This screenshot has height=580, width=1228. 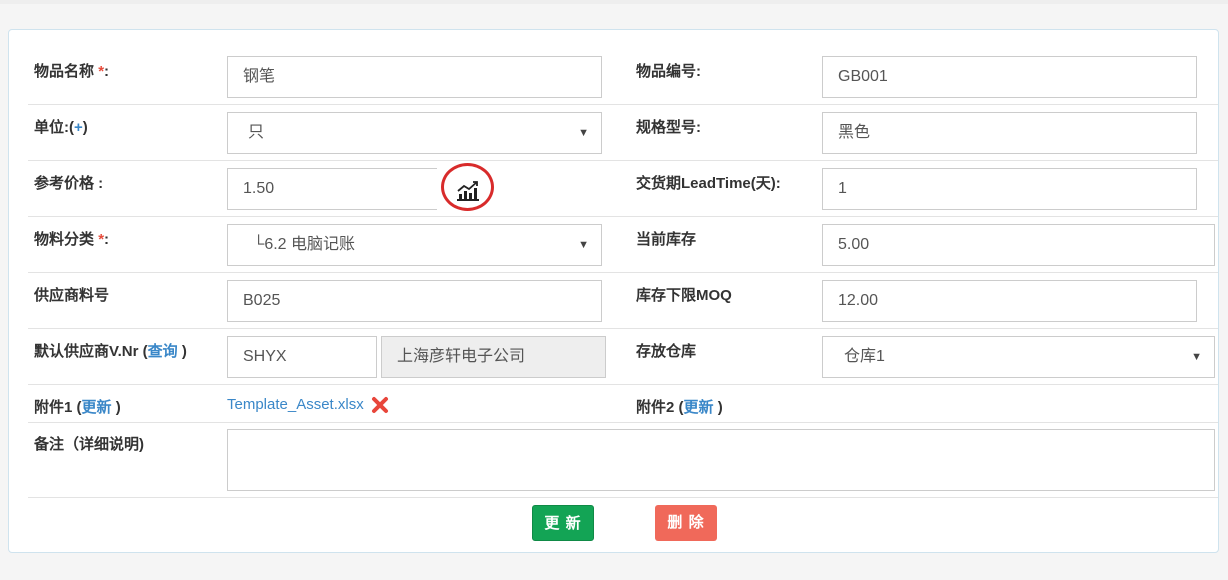 What do you see at coordinates (1018, 357) in the screenshot?
I see `warehouse-select: 仓库1 ▼` at bounding box center [1018, 357].